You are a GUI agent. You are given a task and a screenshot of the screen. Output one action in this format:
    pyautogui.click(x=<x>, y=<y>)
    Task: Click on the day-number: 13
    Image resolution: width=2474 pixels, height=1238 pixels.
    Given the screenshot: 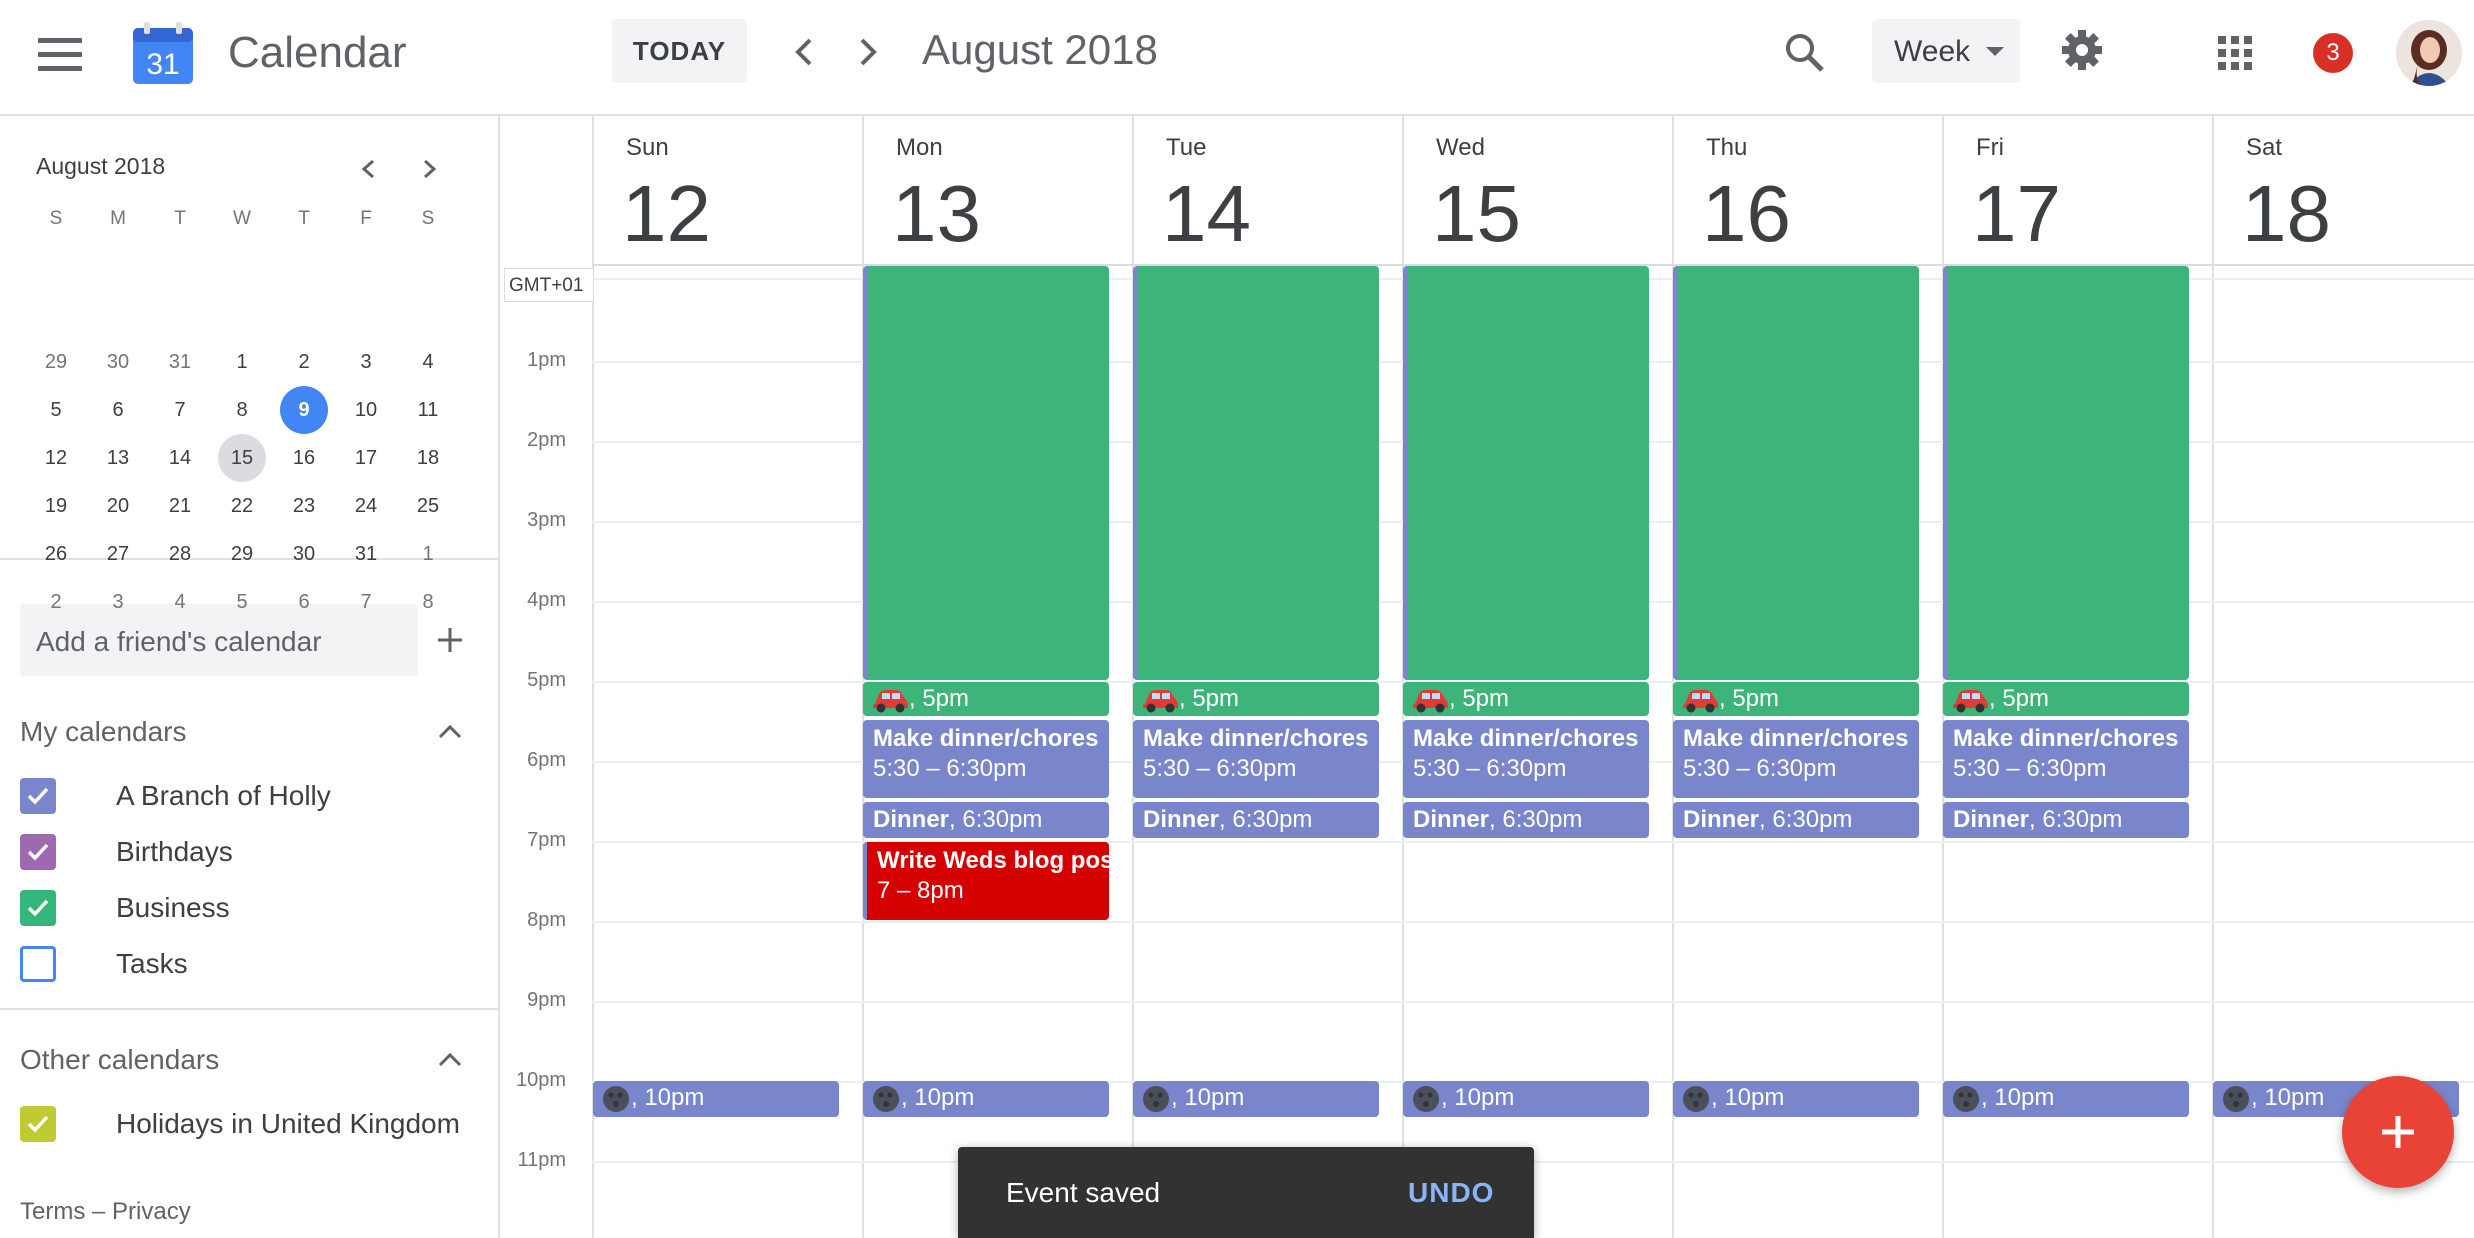 What is the action you would take?
    pyautogui.click(x=936, y=214)
    